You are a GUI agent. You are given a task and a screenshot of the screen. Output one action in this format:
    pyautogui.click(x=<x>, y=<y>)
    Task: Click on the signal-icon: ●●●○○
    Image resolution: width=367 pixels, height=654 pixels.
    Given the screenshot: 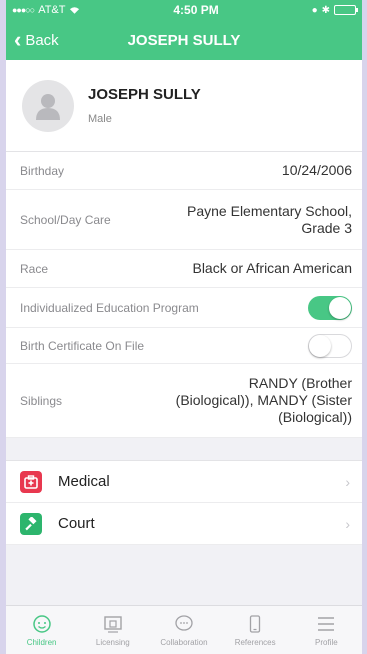 What is the action you would take?
    pyautogui.click(x=23, y=10)
    